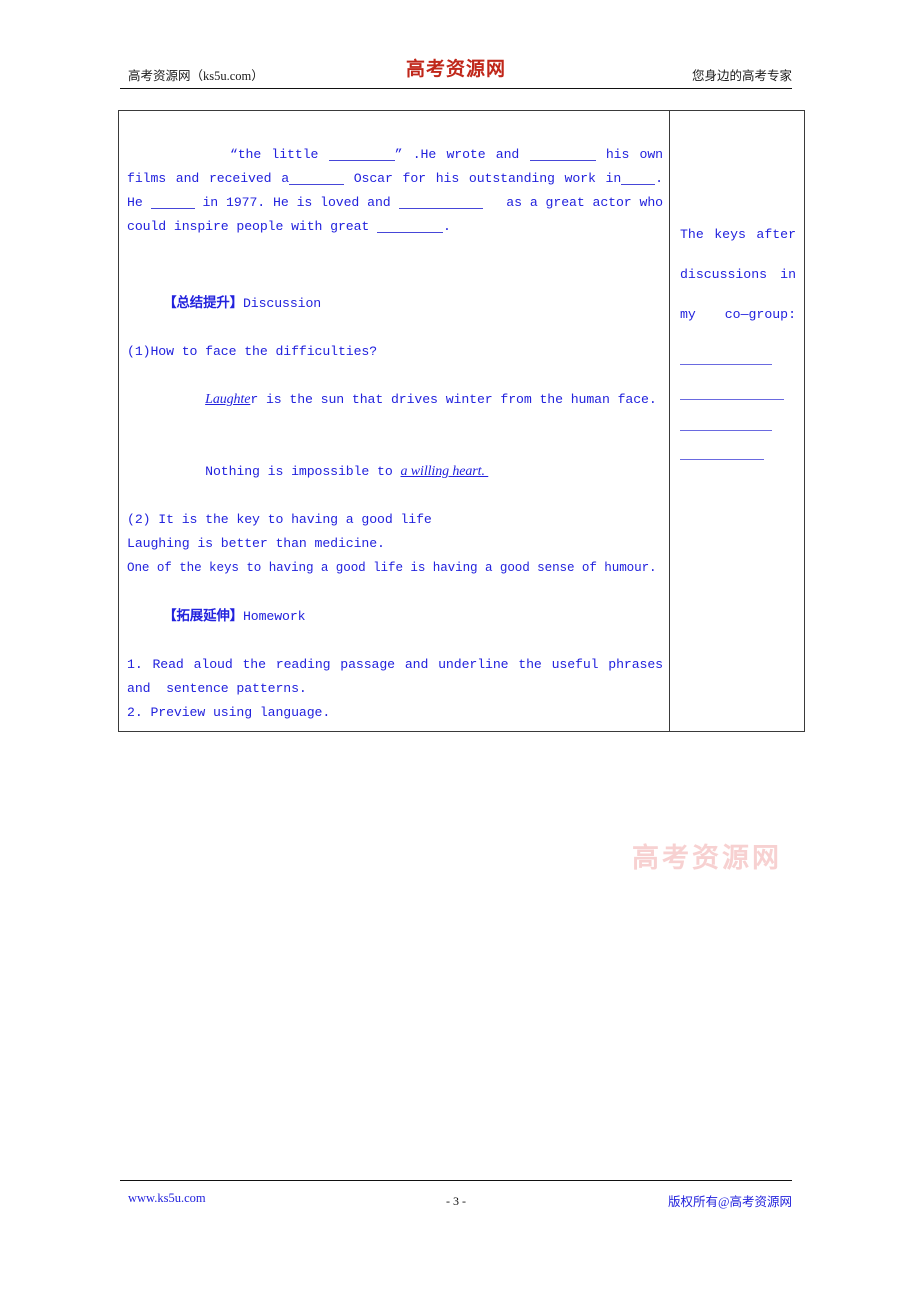 Image resolution: width=920 pixels, height=1302 pixels. What do you see at coordinates (229, 712) in the screenshot?
I see `homework-item-2: 2. Preview using language.` at bounding box center [229, 712].